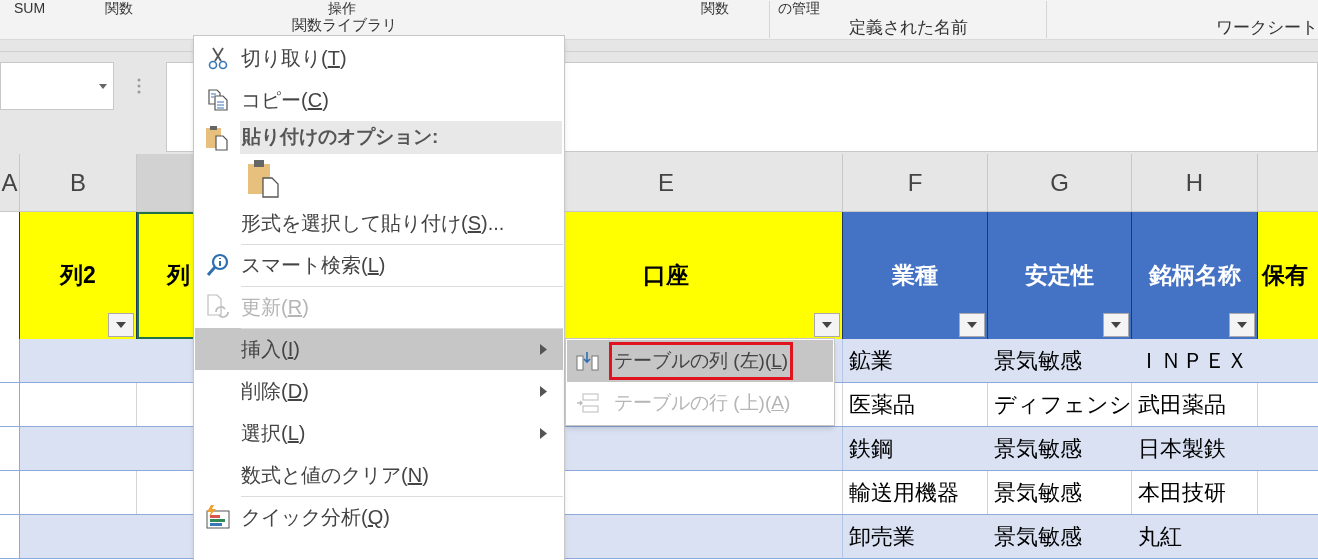 Image resolution: width=1318 pixels, height=560 pixels. What do you see at coordinates (700, 361) in the screenshot?
I see `menu-item: テーブルの列 (左)(L)` at bounding box center [700, 361].